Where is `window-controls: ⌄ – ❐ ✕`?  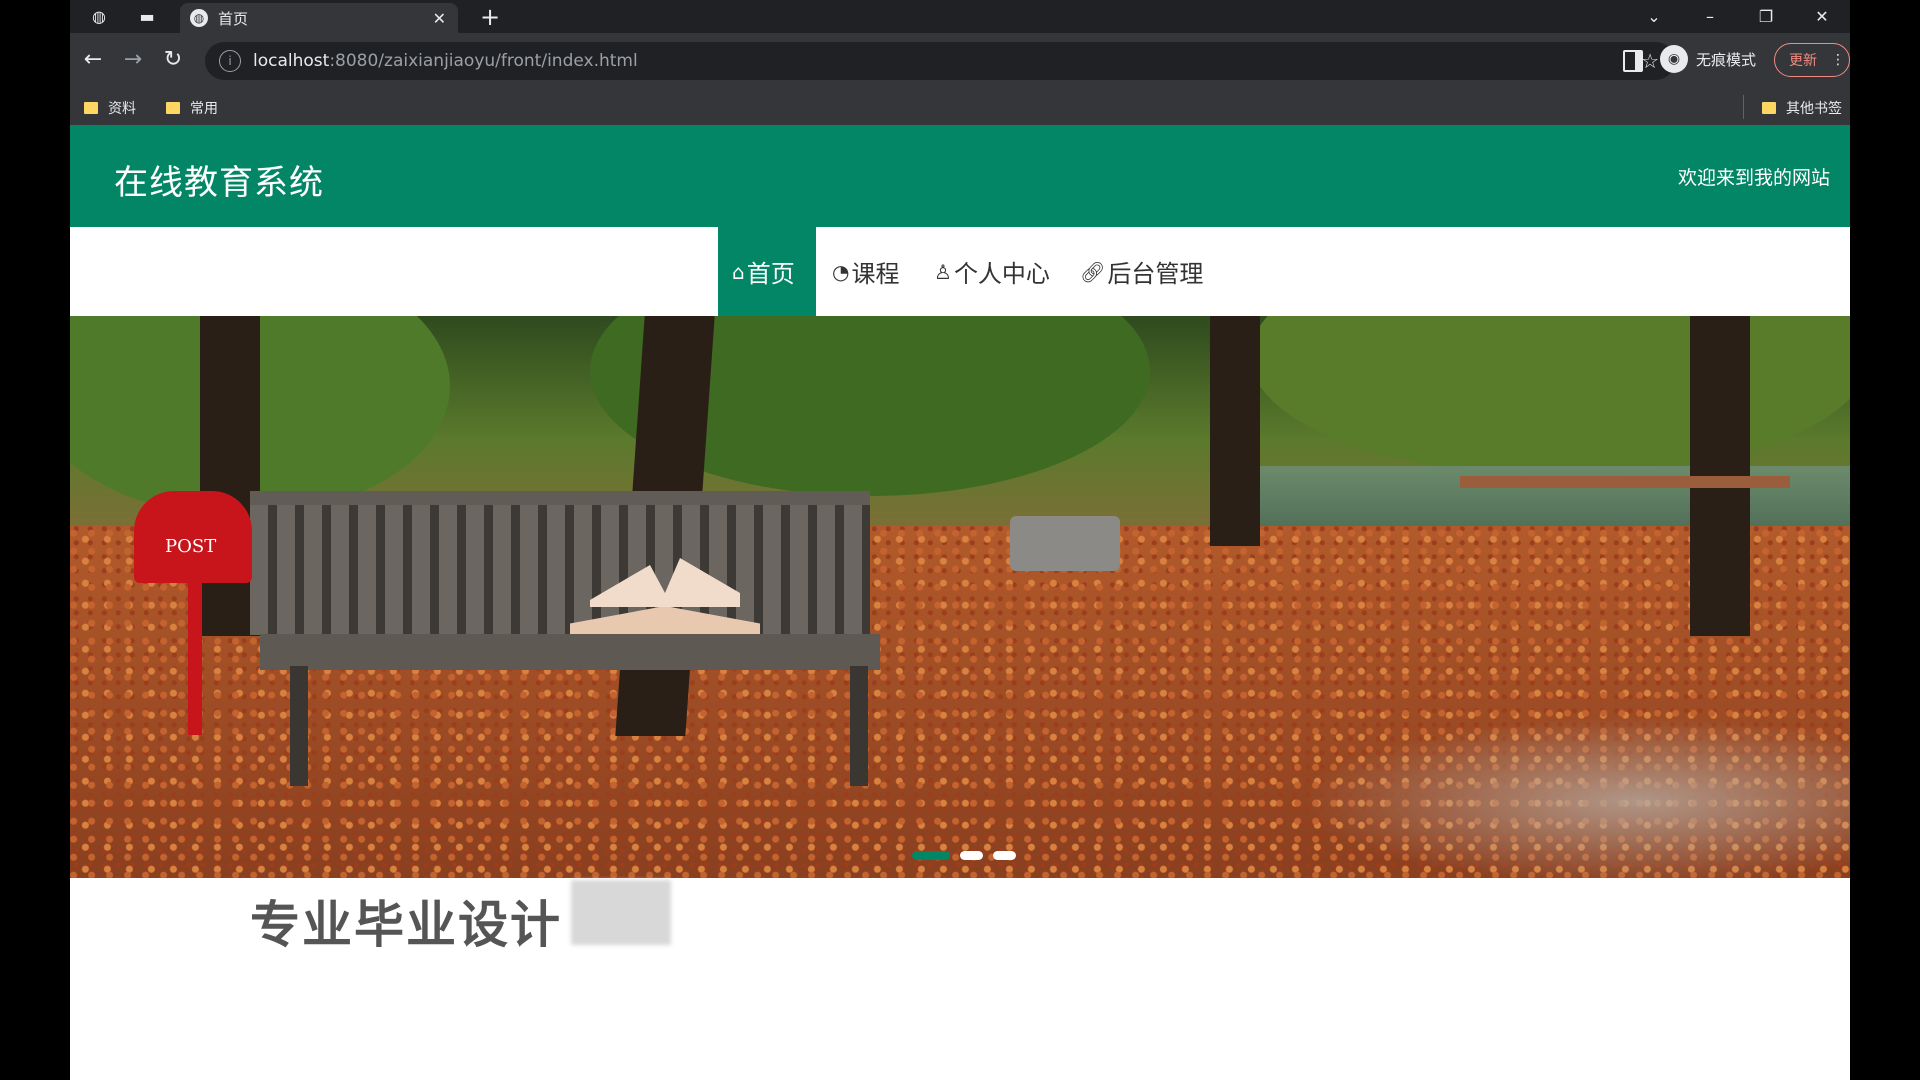
window-controls: ⌄ – ❐ ✕ is located at coordinates (1738, 16).